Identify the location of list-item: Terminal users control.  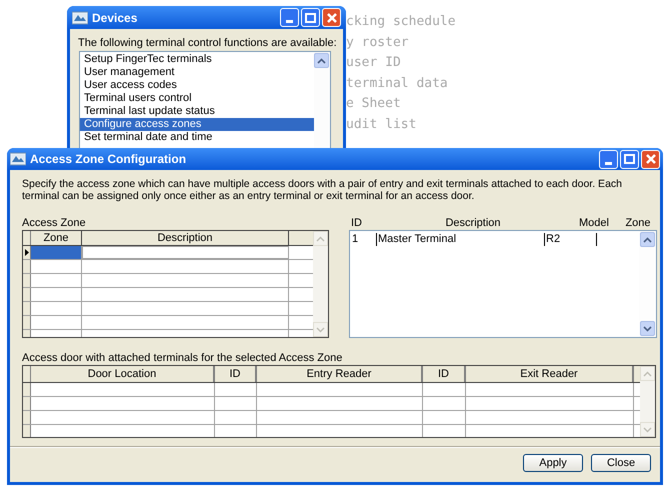
(197, 98).